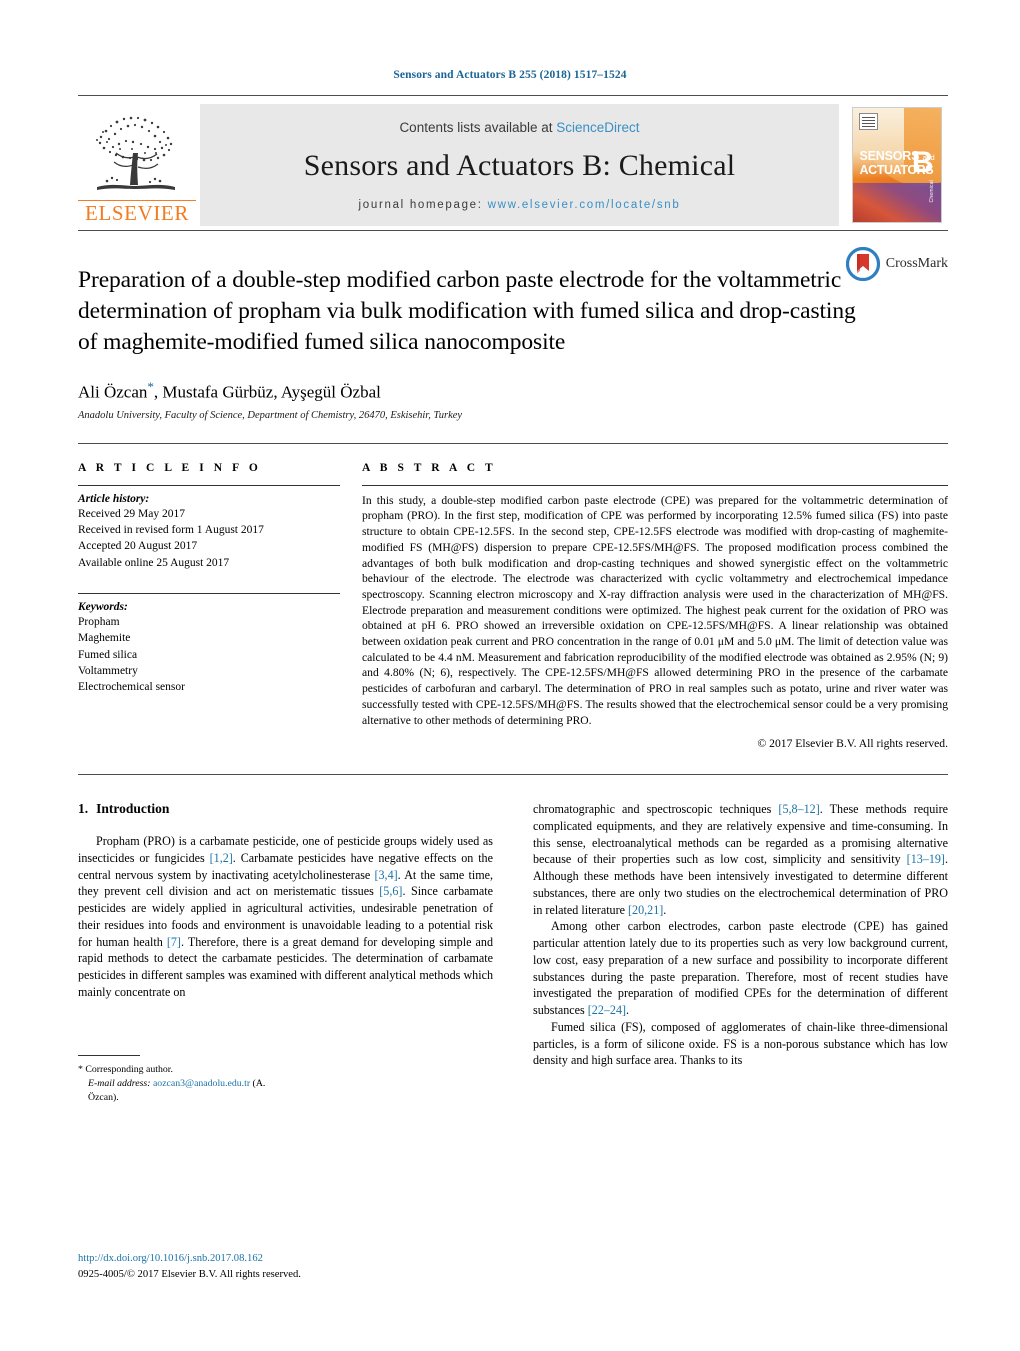 Image resolution: width=1020 pixels, height=1351 pixels. I want to click on author-first: Ali Özcan, so click(113, 392).